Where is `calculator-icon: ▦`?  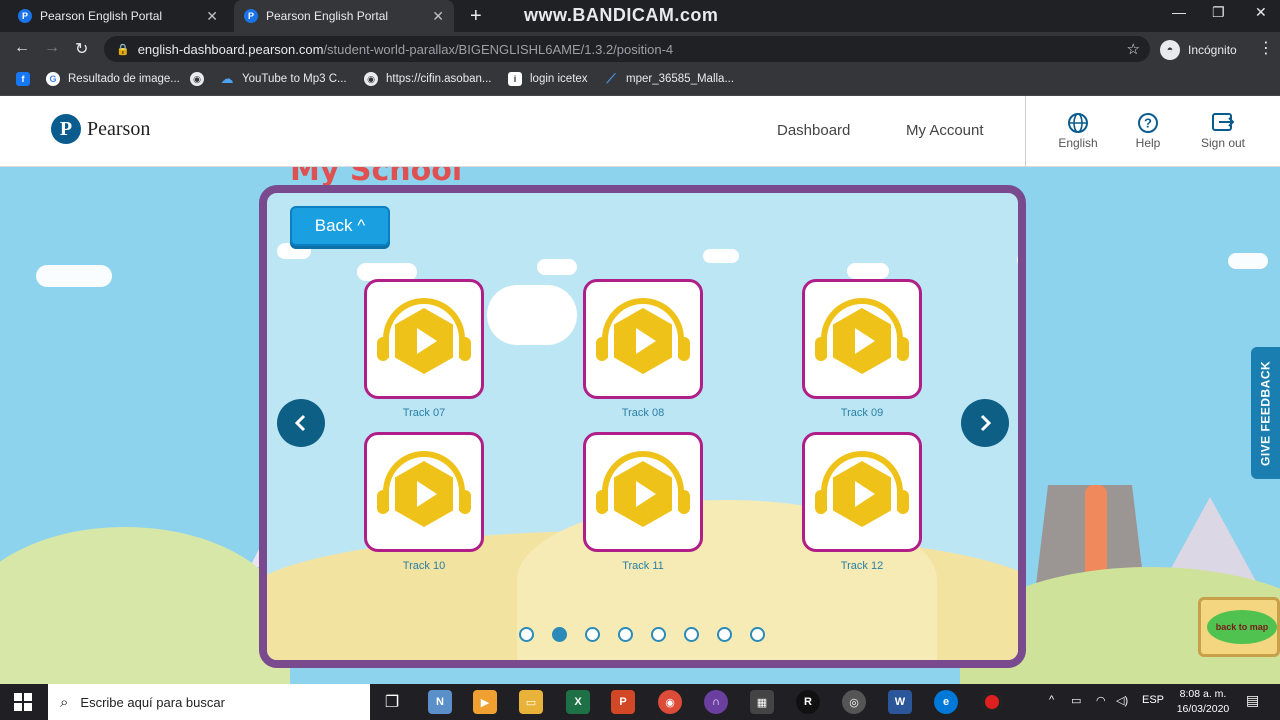
calculator-icon: ▦ is located at coordinates (762, 702).